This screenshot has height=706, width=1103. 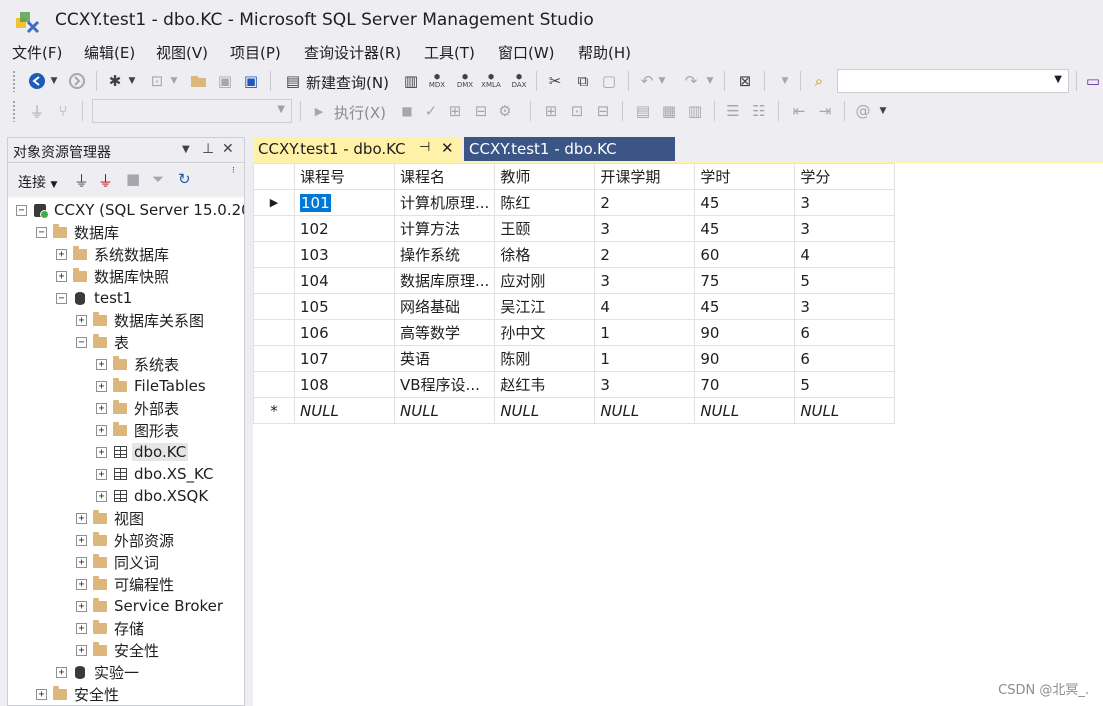 What do you see at coordinates (545, 280) in the screenshot?
I see `grid-cell: 应对刚` at bounding box center [545, 280].